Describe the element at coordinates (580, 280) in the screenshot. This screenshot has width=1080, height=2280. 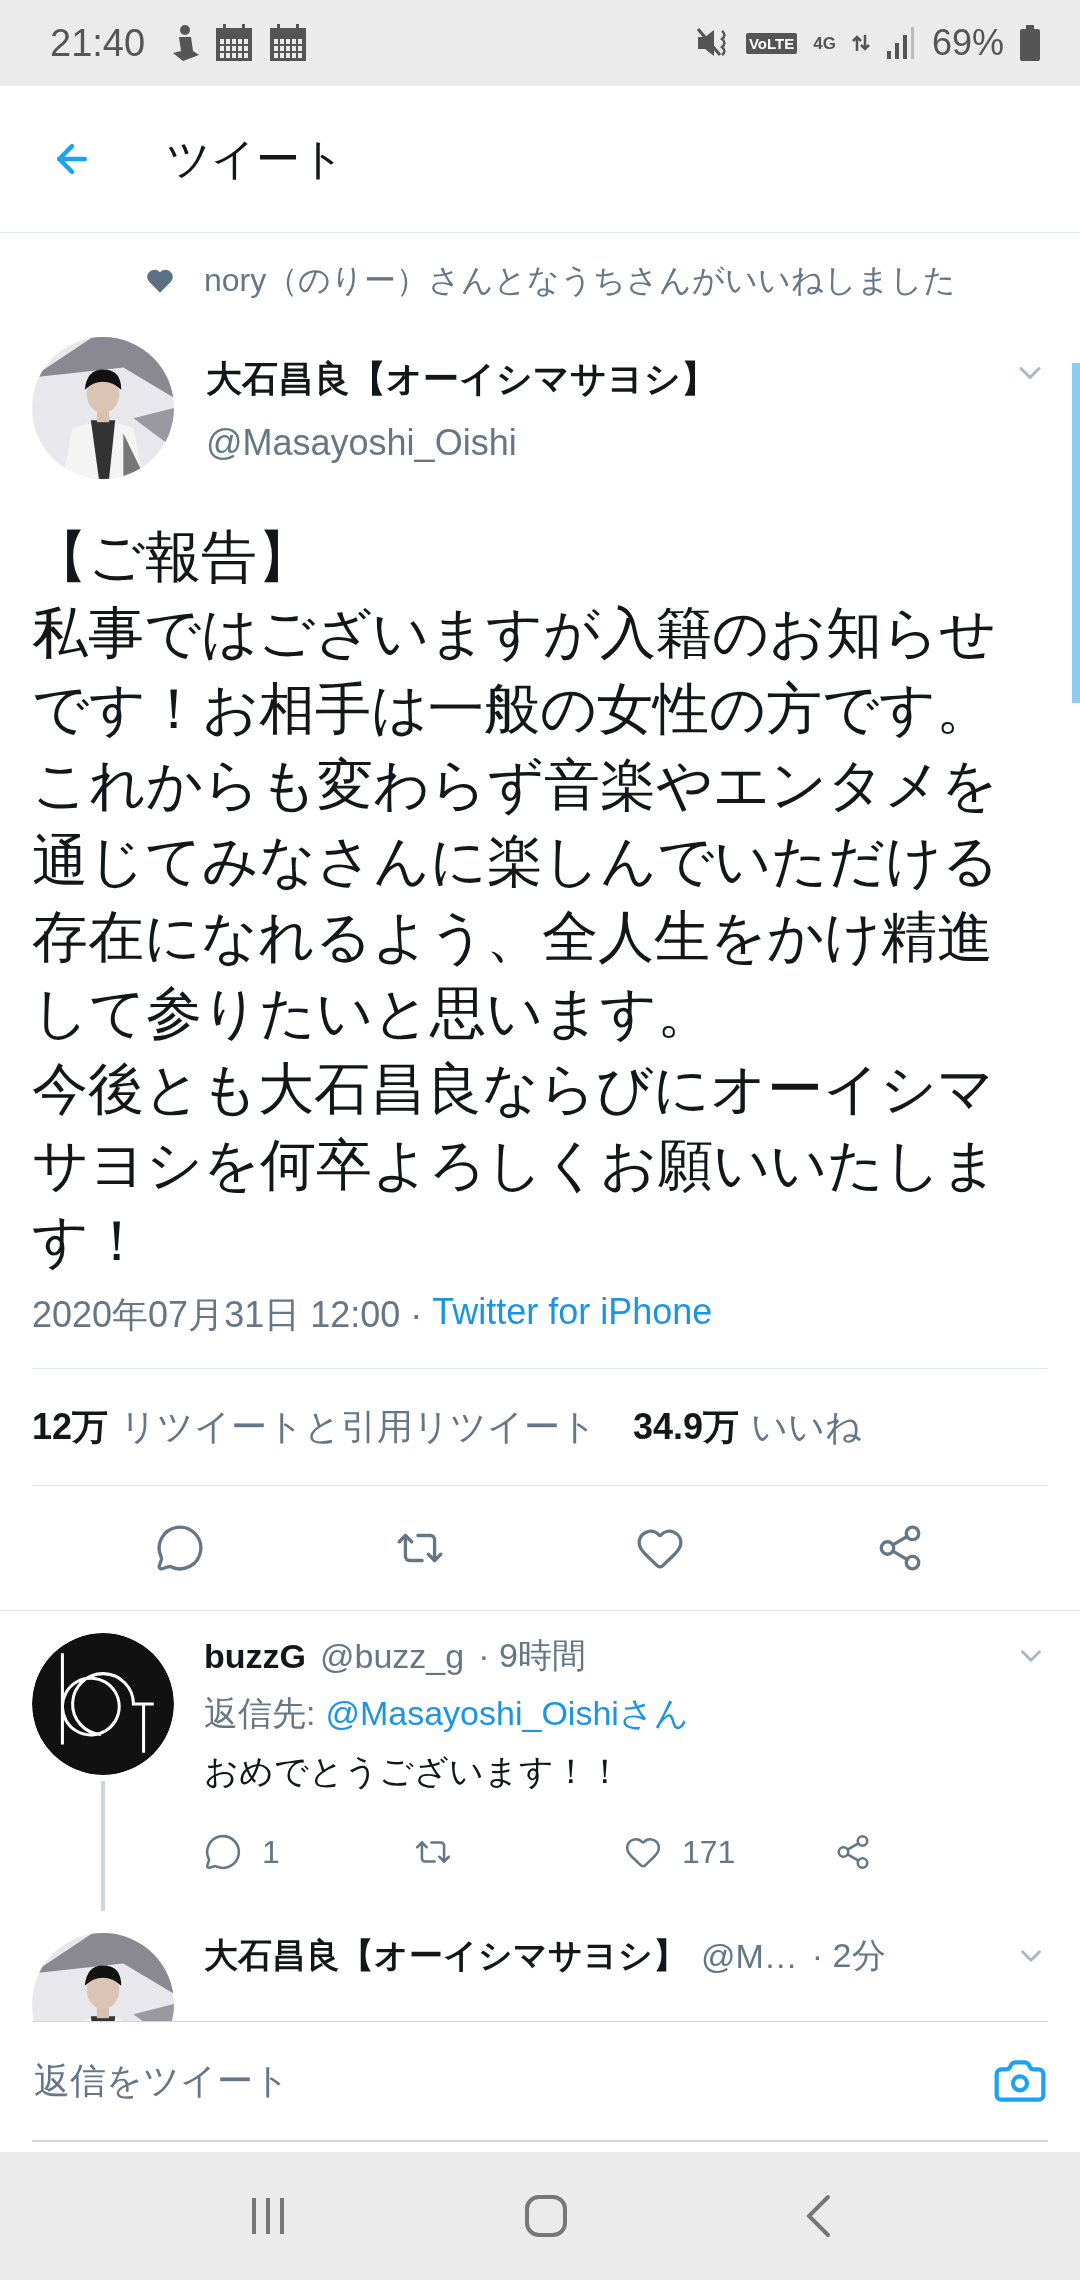
I see `liked-by-text: nory（のりー）さんとなうちさんがいいねしました` at that location.